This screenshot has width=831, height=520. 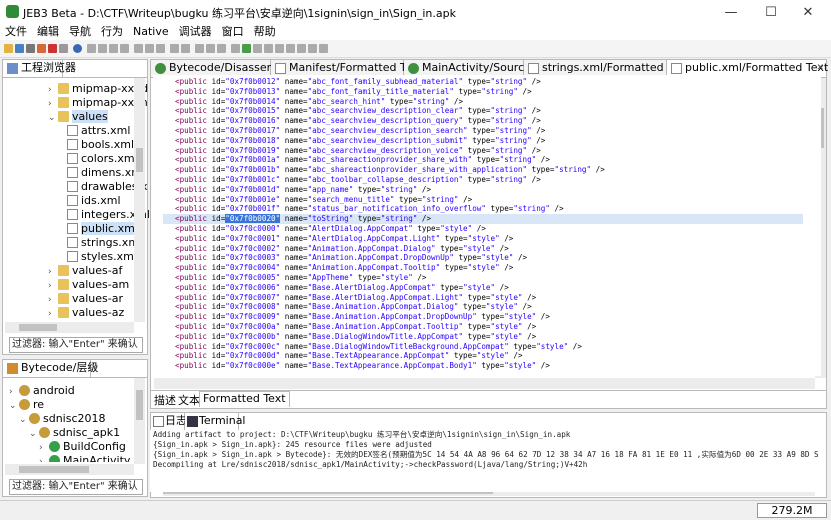 I want to click on tree-item-bools-xml: bools.xml, so click(x=100, y=145).